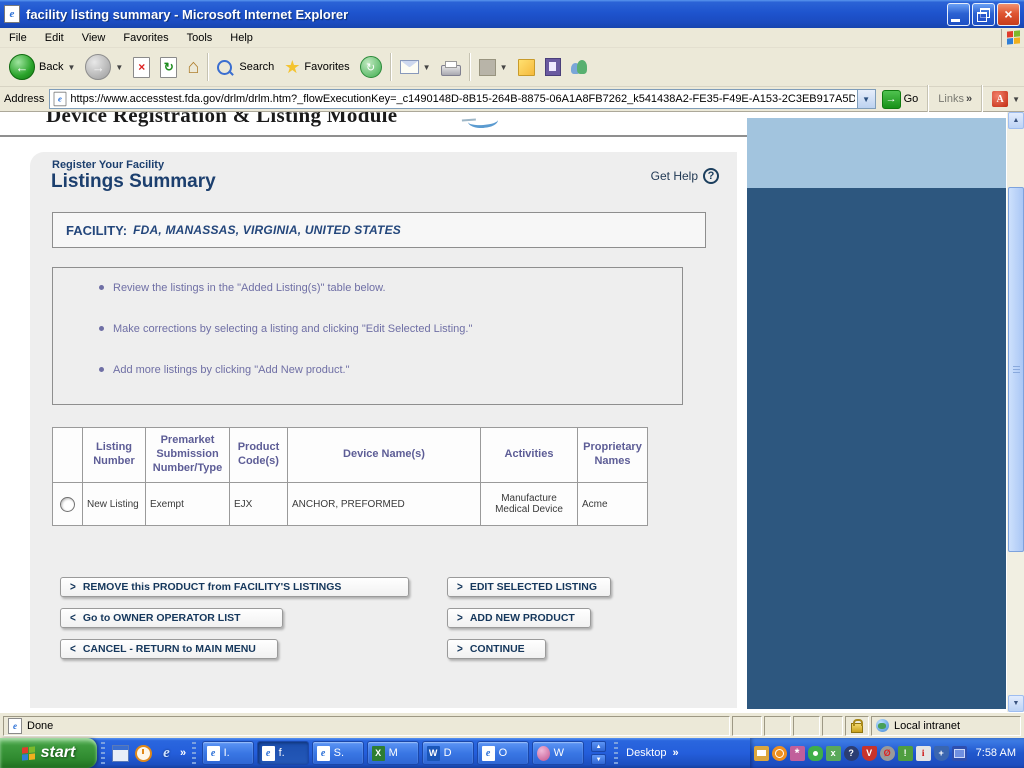 The width and height of the screenshot is (1024, 768). What do you see at coordinates (194, 753) in the screenshot?
I see `taskband-handle` at bounding box center [194, 753].